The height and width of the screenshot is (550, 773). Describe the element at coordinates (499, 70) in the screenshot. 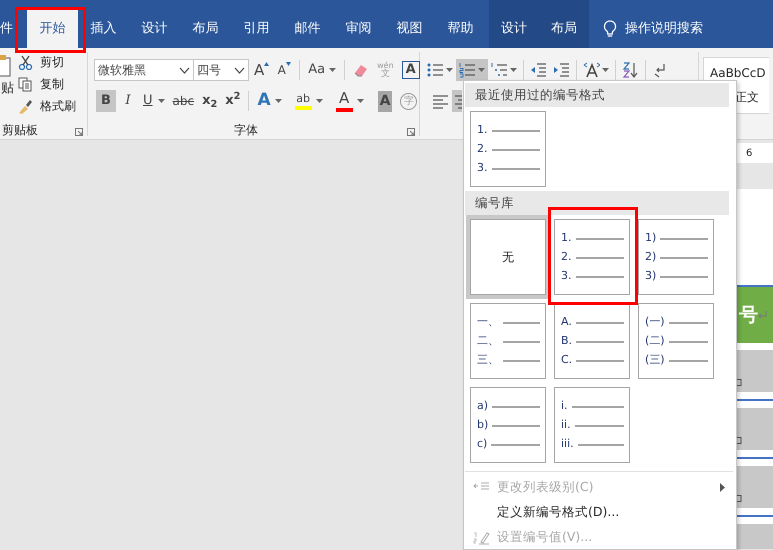

I see `multilevel-list-icon` at that location.